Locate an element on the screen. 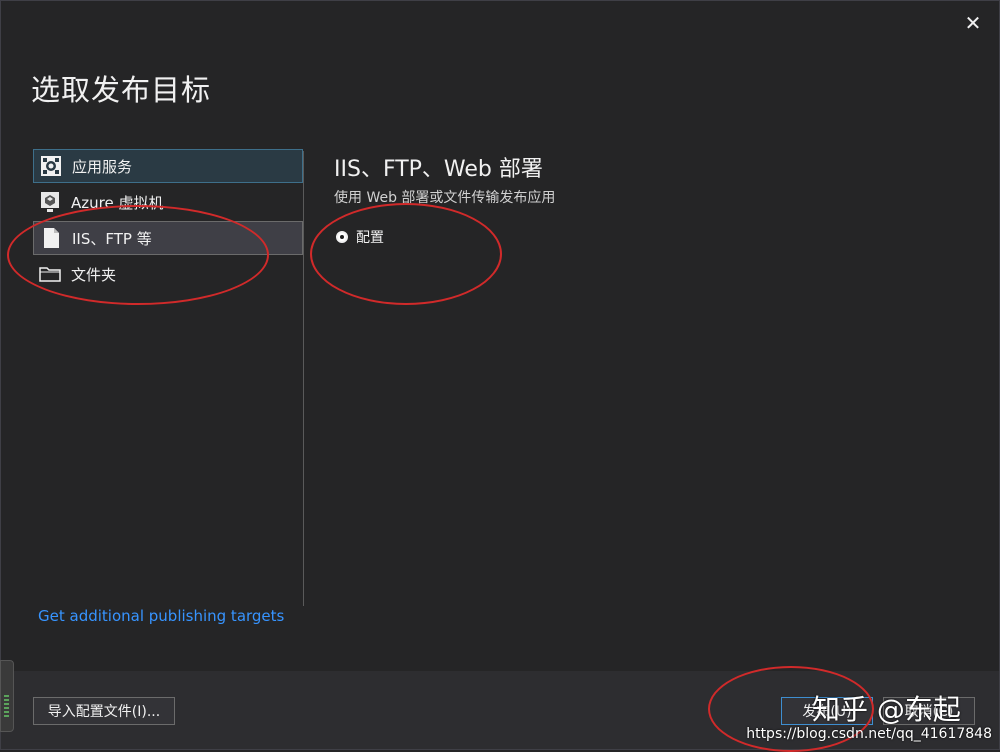 This screenshot has height=752, width=1000. watermark-url: https://blog.csdn.net/qq_41617848 is located at coordinates (869, 734).